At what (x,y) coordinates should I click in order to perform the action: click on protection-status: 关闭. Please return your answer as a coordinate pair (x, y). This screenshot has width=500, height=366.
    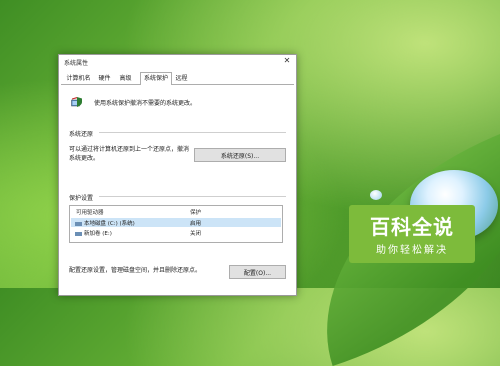
    Looking at the image, I should click on (196, 234).